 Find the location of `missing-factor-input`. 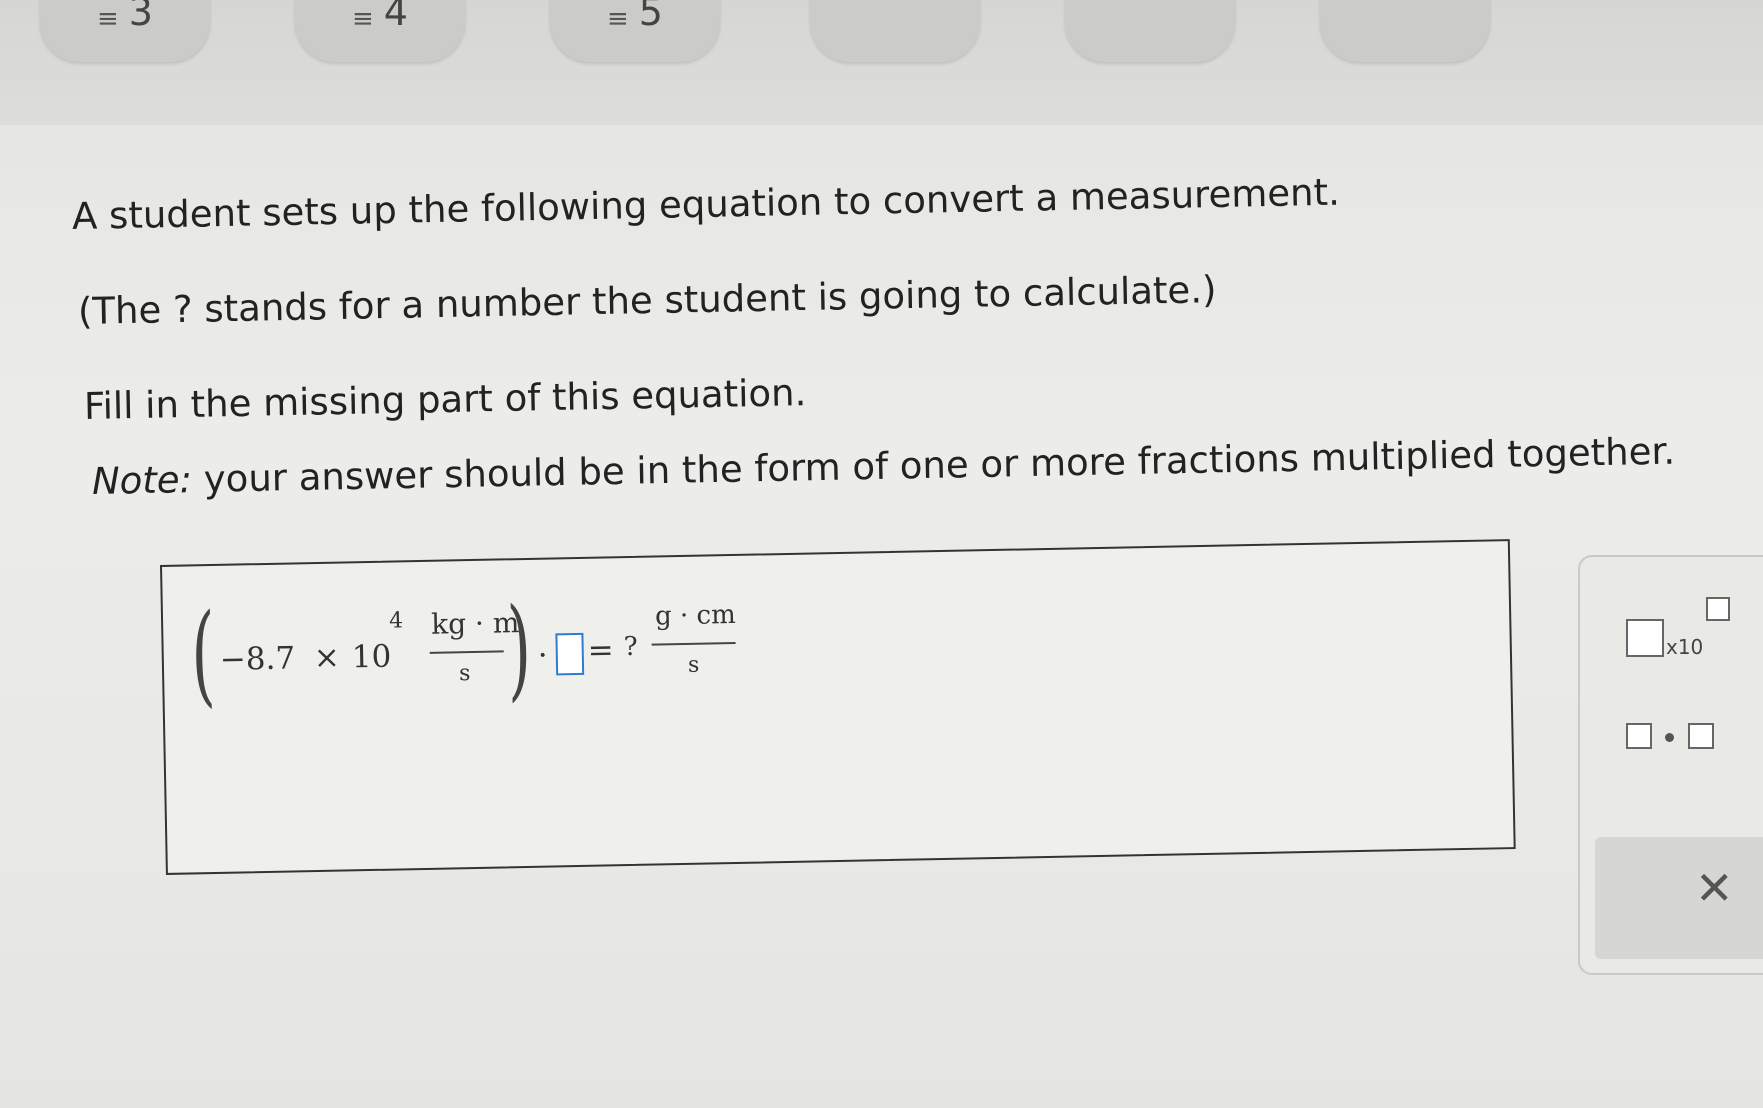

missing-factor-input is located at coordinates (570, 654).